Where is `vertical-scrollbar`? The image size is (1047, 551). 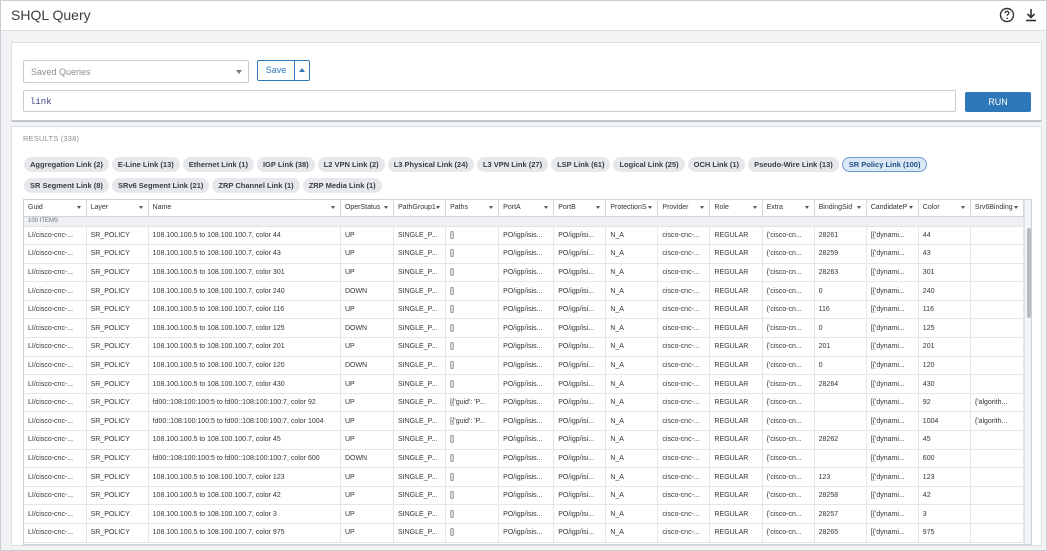 vertical-scrollbar is located at coordinates (1027, 372).